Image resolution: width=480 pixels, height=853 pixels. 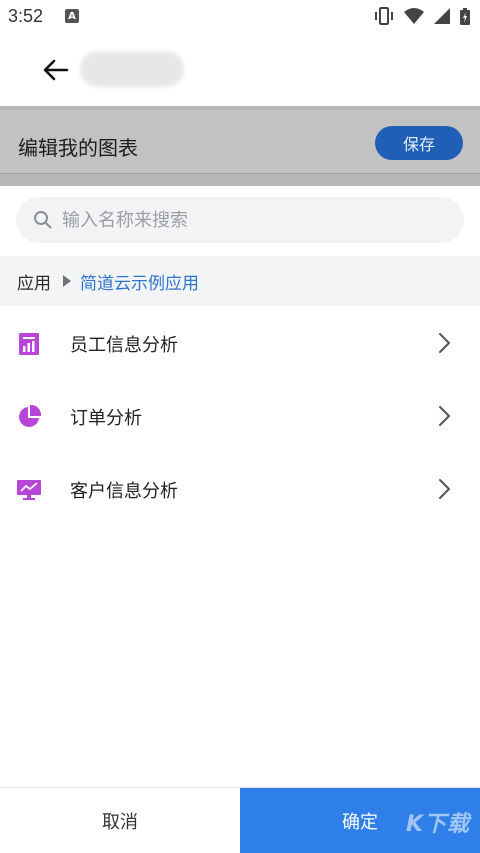 What do you see at coordinates (124, 345) in the screenshot?
I see `list-item-label: 员工信息分析` at bounding box center [124, 345].